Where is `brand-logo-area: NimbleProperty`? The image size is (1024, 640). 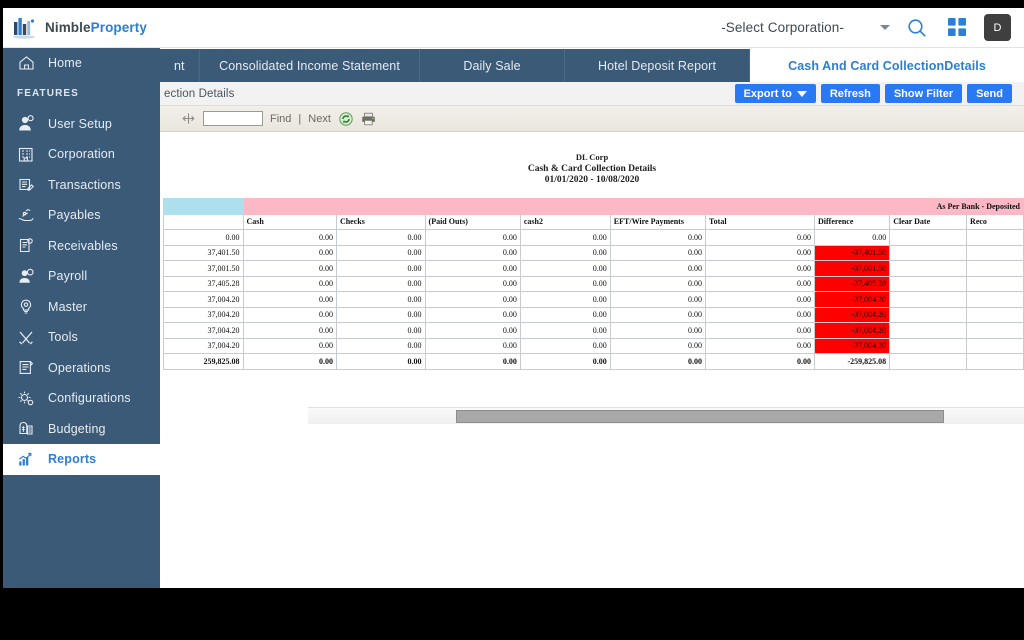 brand-logo-area: NimbleProperty is located at coordinates (81, 28).